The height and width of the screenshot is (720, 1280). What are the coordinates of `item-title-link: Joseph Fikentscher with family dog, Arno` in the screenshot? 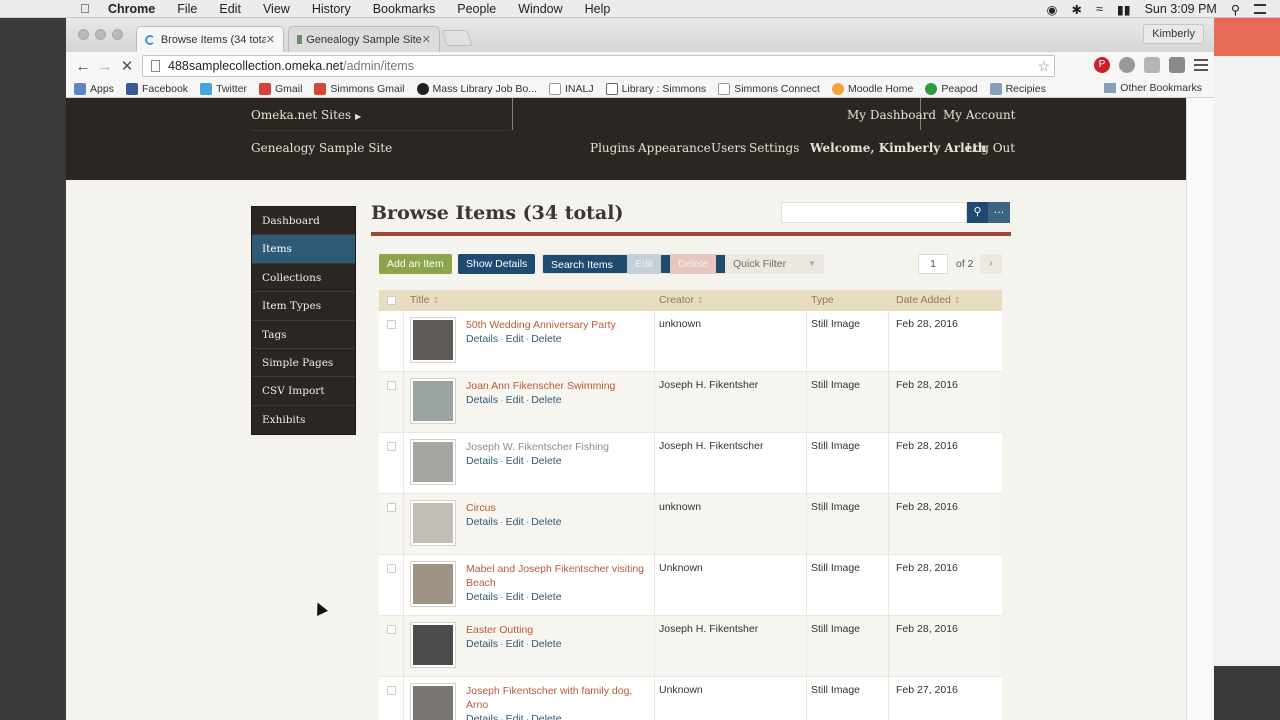 It's located at (556, 698).